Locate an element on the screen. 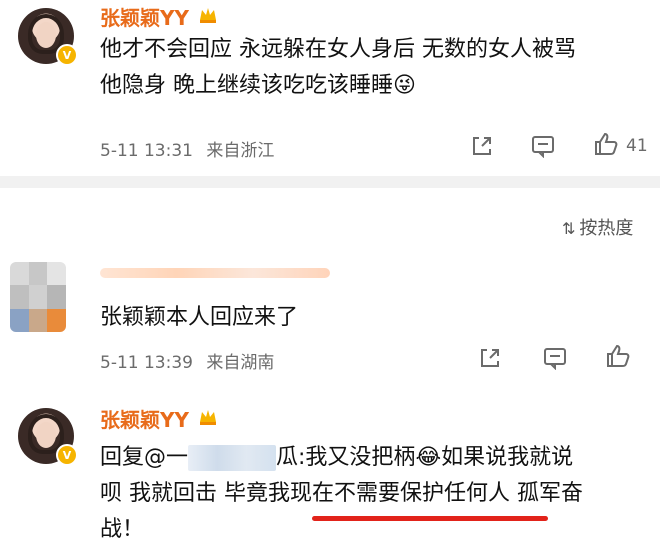 The image size is (660, 555). username-blurred is located at coordinates (215, 273).